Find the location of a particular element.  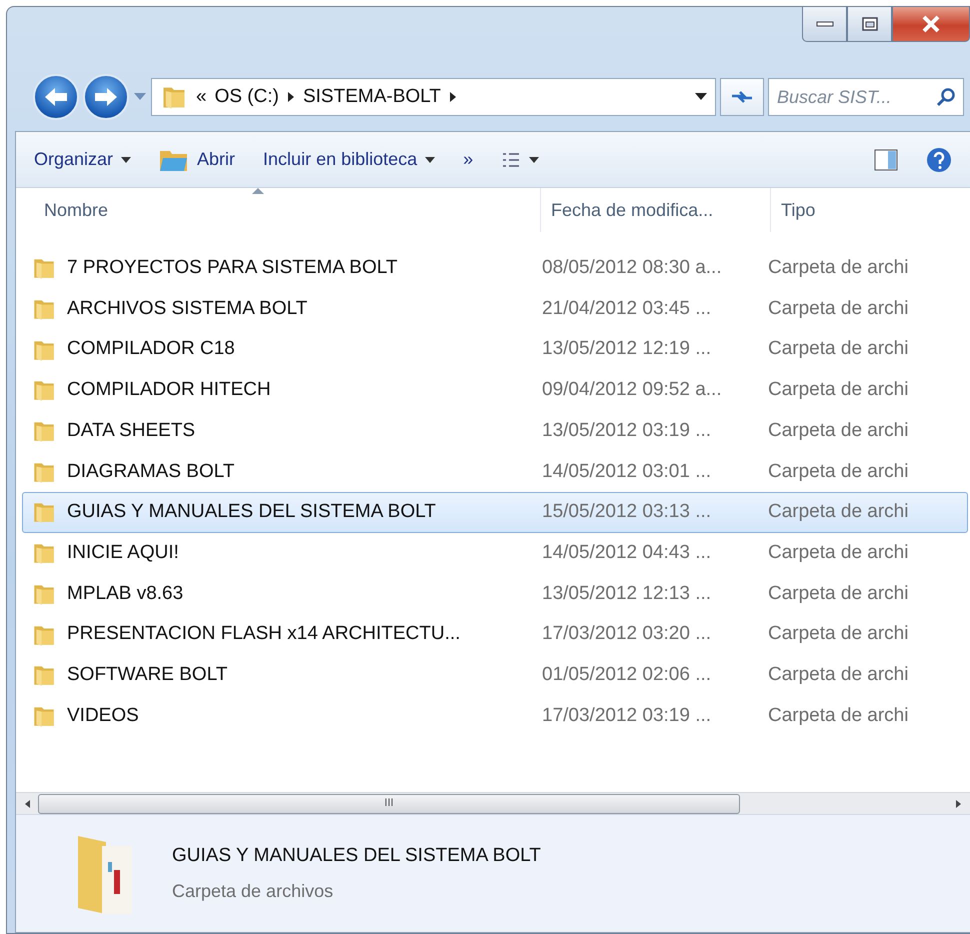

breadcrumb-item: SISTEMA-BOLT is located at coordinates (371, 97).